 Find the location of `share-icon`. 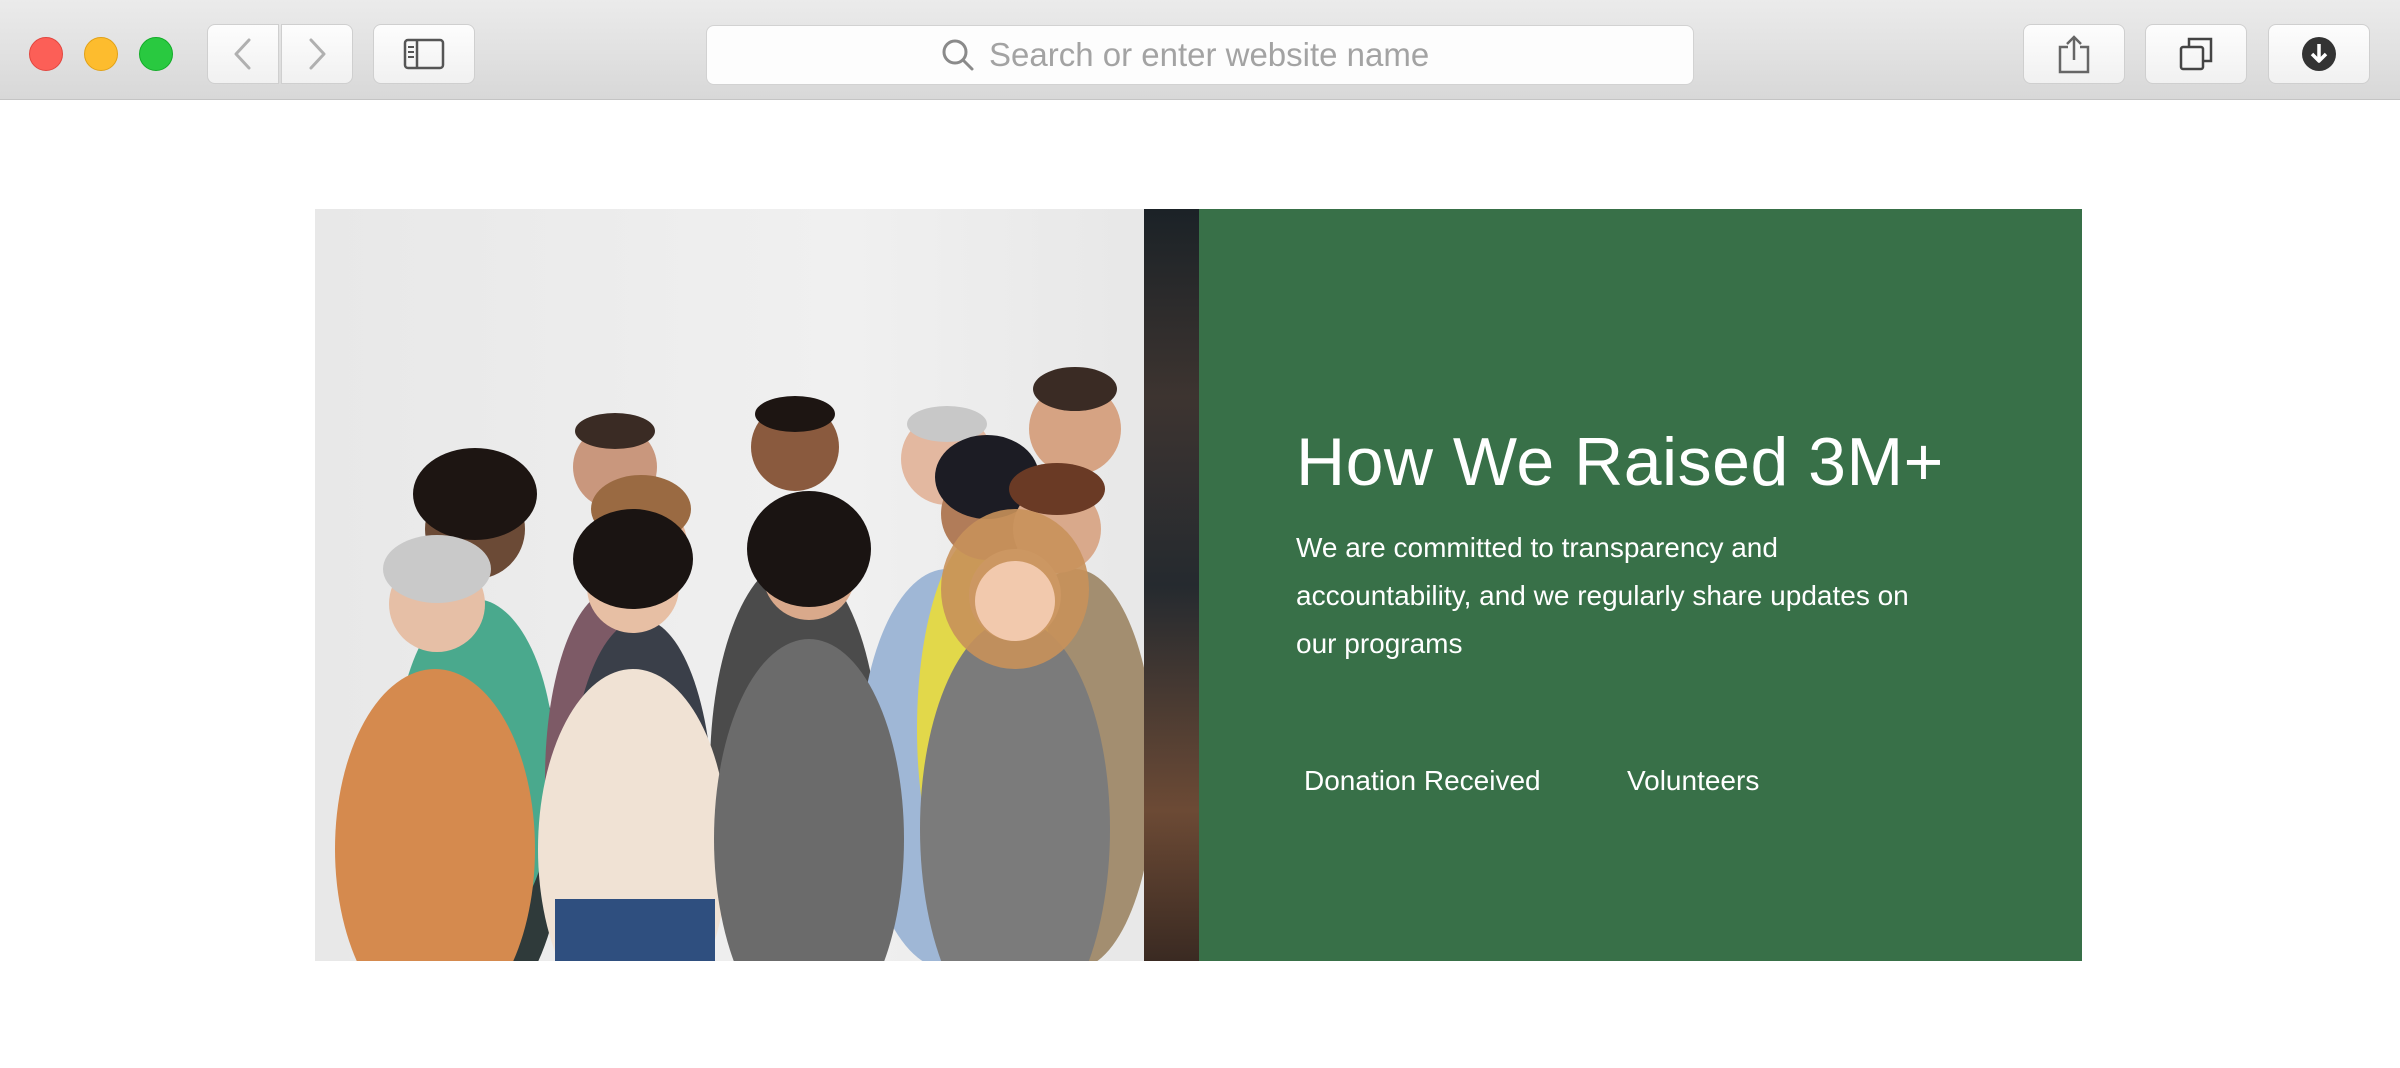

share-icon is located at coordinates (2074, 54).